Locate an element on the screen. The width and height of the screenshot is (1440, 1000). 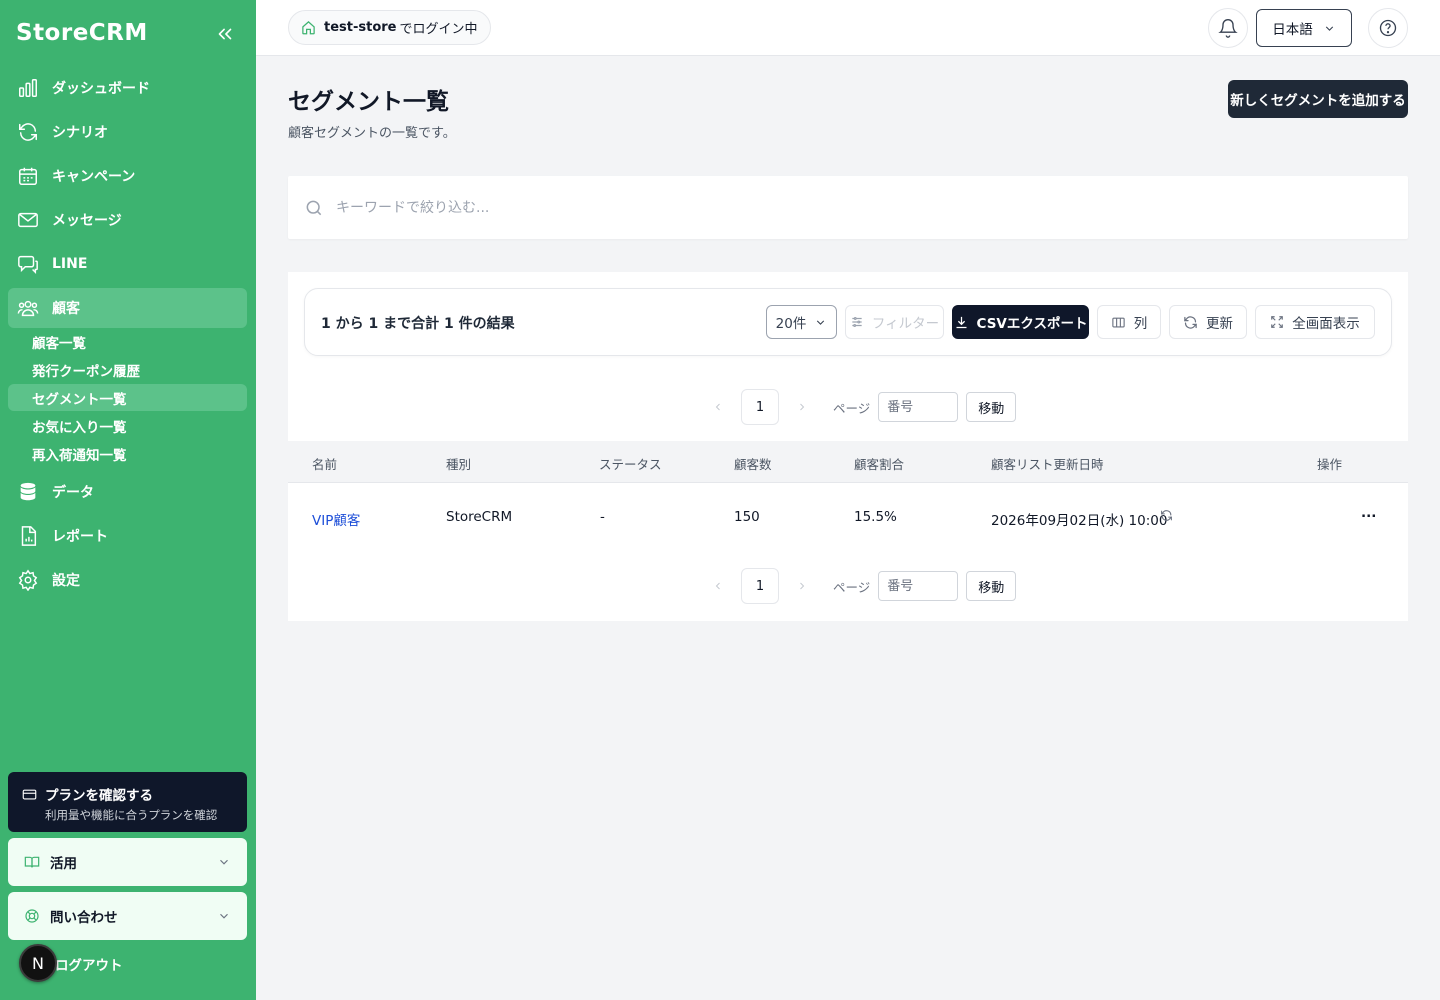
help-button is located at coordinates (1388, 28).